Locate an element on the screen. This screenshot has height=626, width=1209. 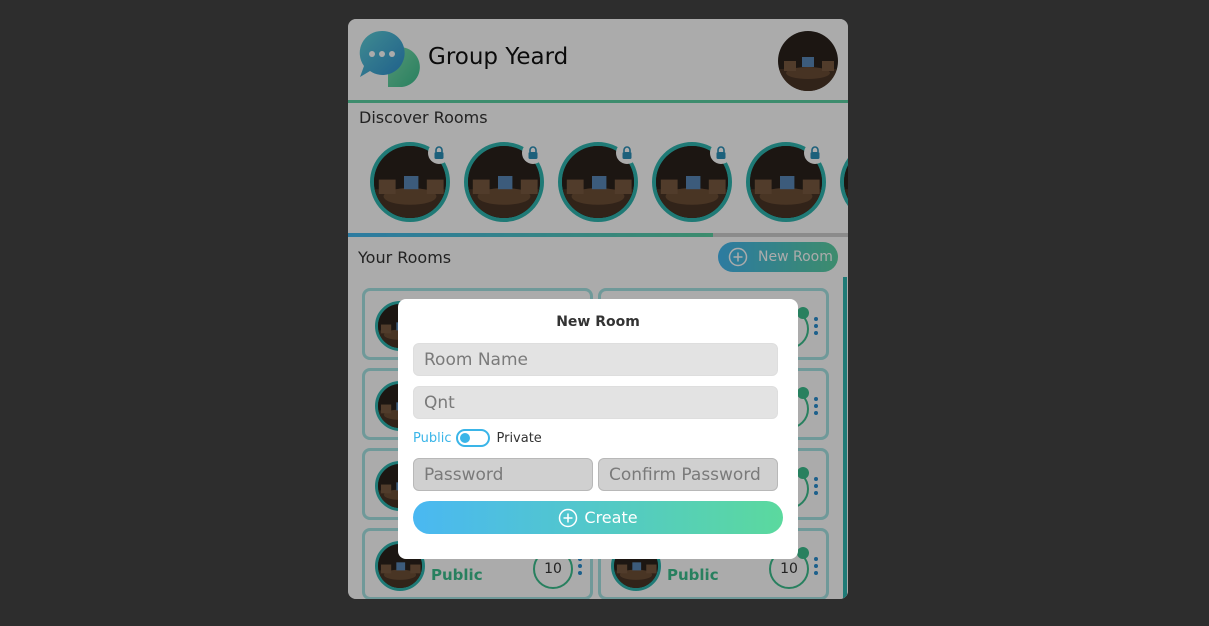
password-input is located at coordinates (503, 474).